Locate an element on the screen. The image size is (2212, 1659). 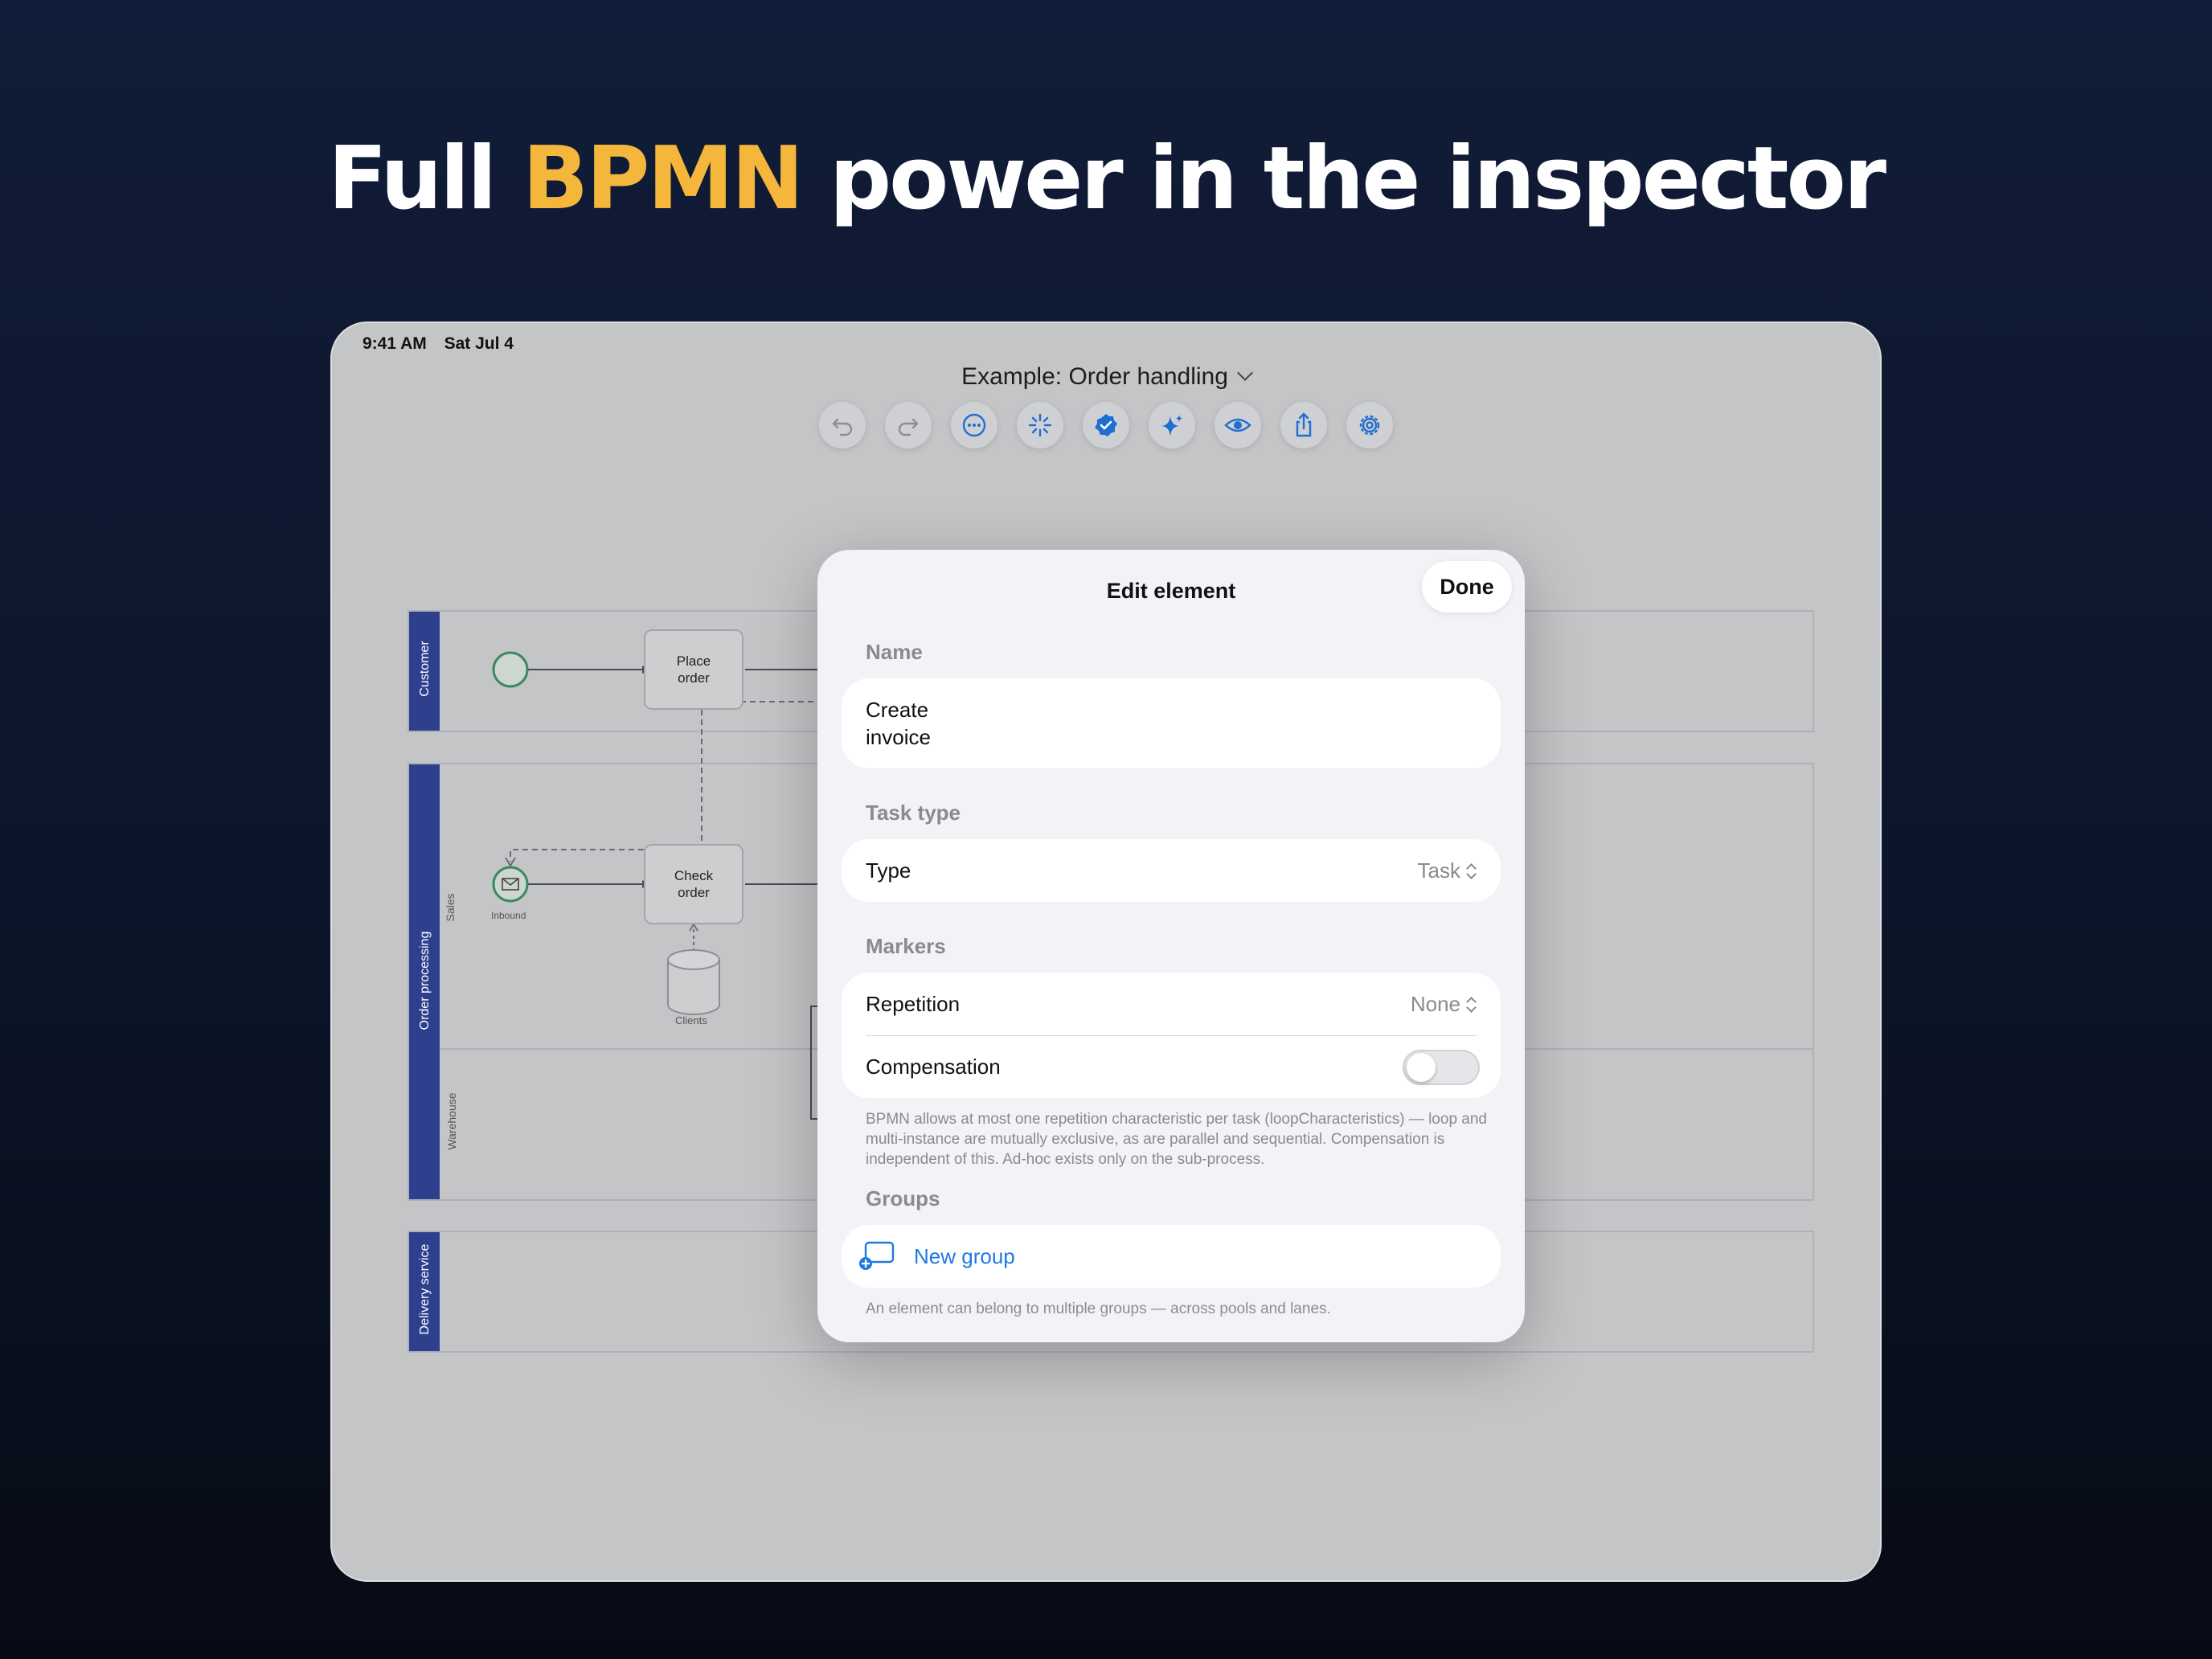
repetition-value: None is located at coordinates (1435, 1004).